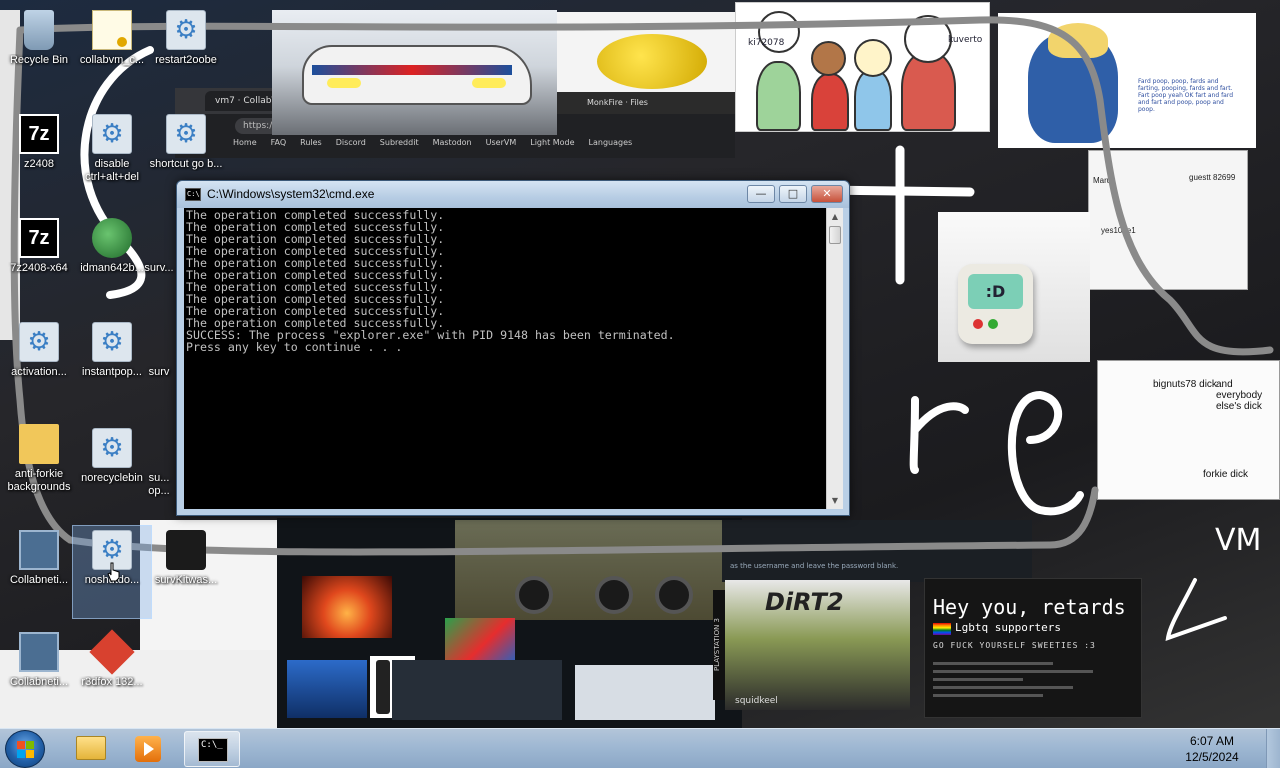 Image resolution: width=1280 pixels, height=768 pixels. What do you see at coordinates (1008, 627) in the screenshot?
I see `panel-subtitle: Lgbtq supporters` at bounding box center [1008, 627].